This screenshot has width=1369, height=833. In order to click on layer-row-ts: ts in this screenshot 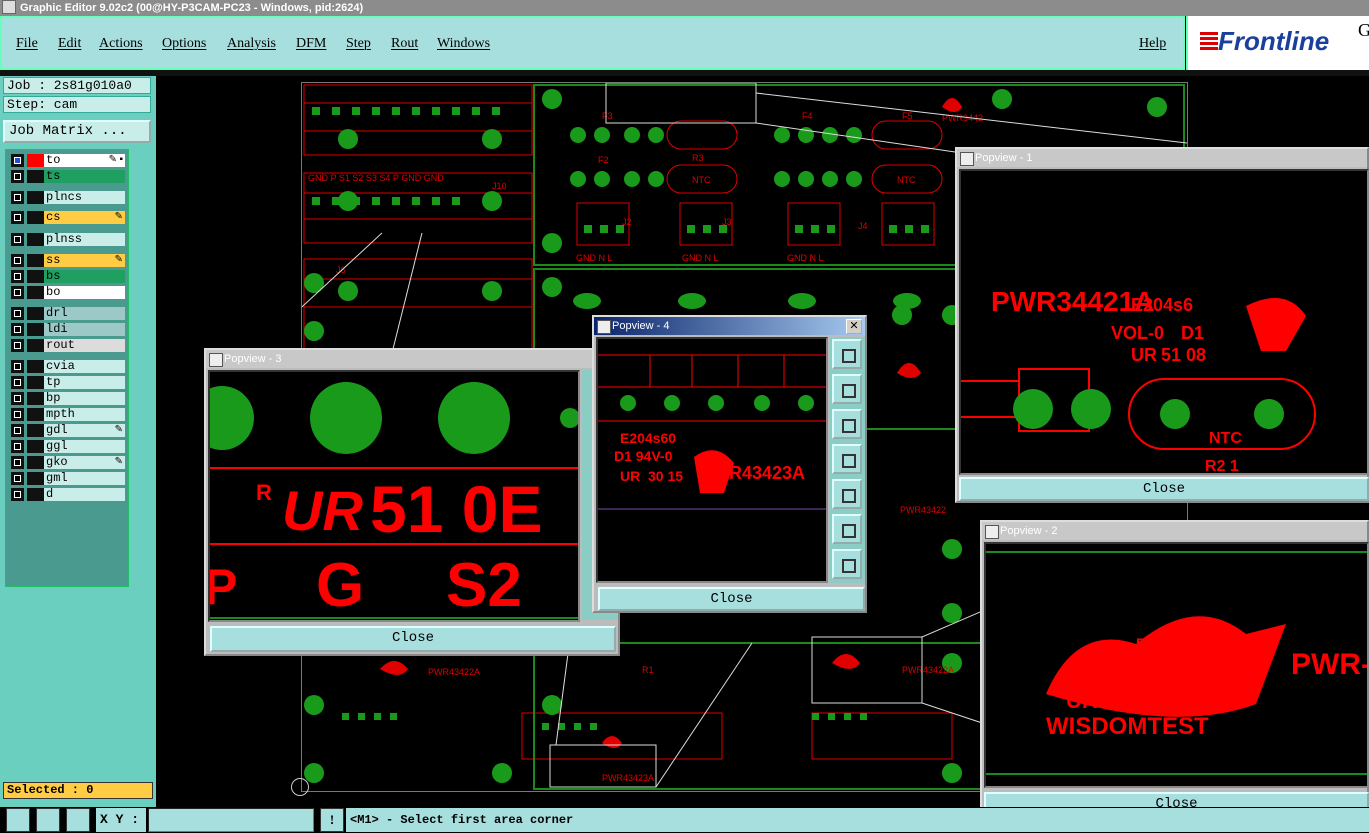, I will do `click(67, 176)`.